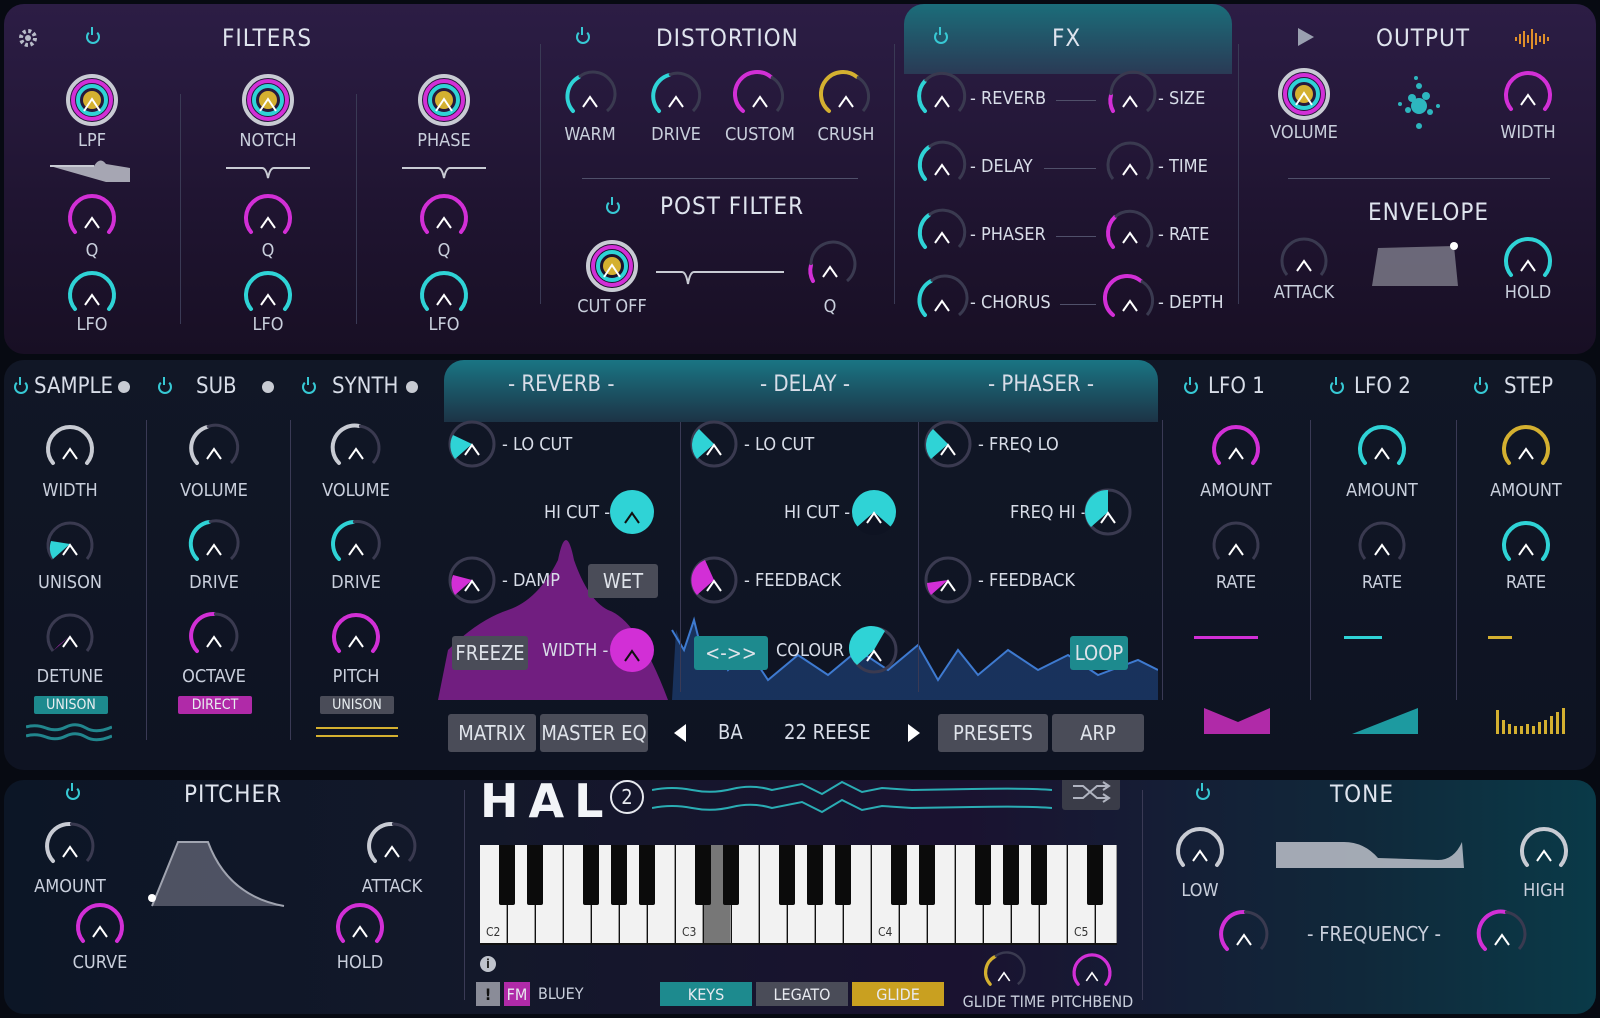 Image resolution: width=1600 pixels, height=1018 pixels. What do you see at coordinates (21, 385) in the screenshot?
I see `sample-power-icon` at bounding box center [21, 385].